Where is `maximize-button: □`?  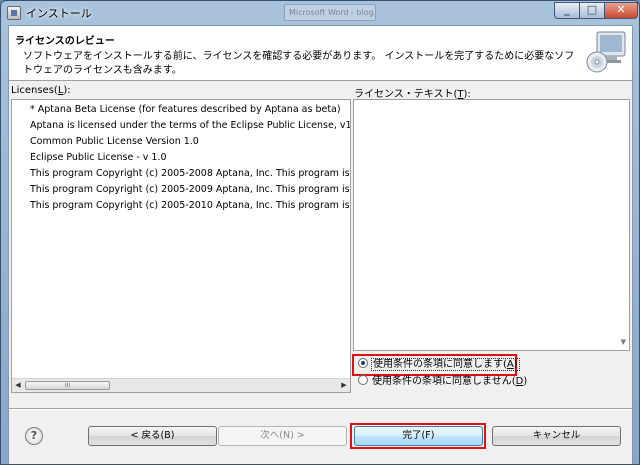 maximize-button: □ is located at coordinates (592, 10).